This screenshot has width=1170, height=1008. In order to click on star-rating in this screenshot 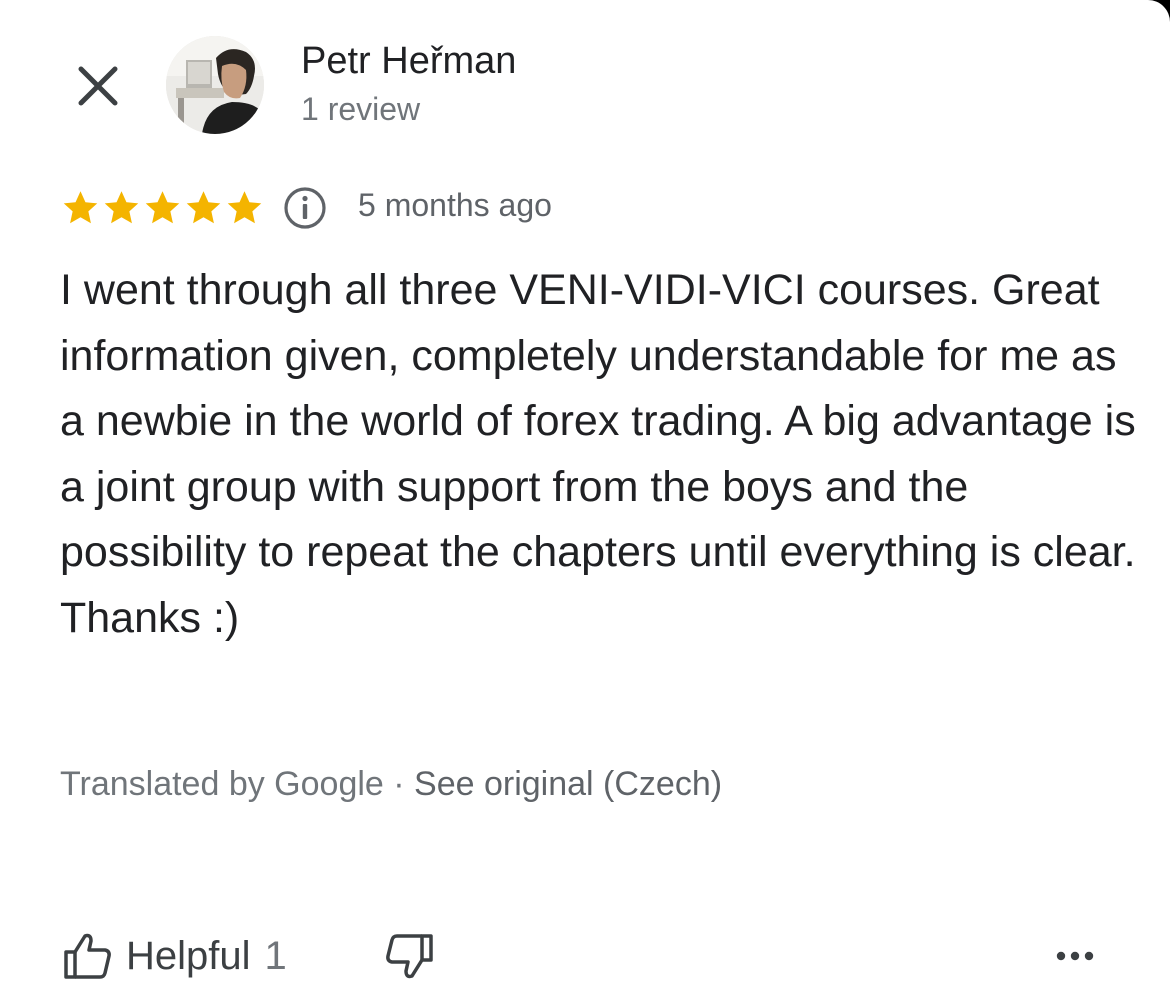, I will do `click(162, 208)`.